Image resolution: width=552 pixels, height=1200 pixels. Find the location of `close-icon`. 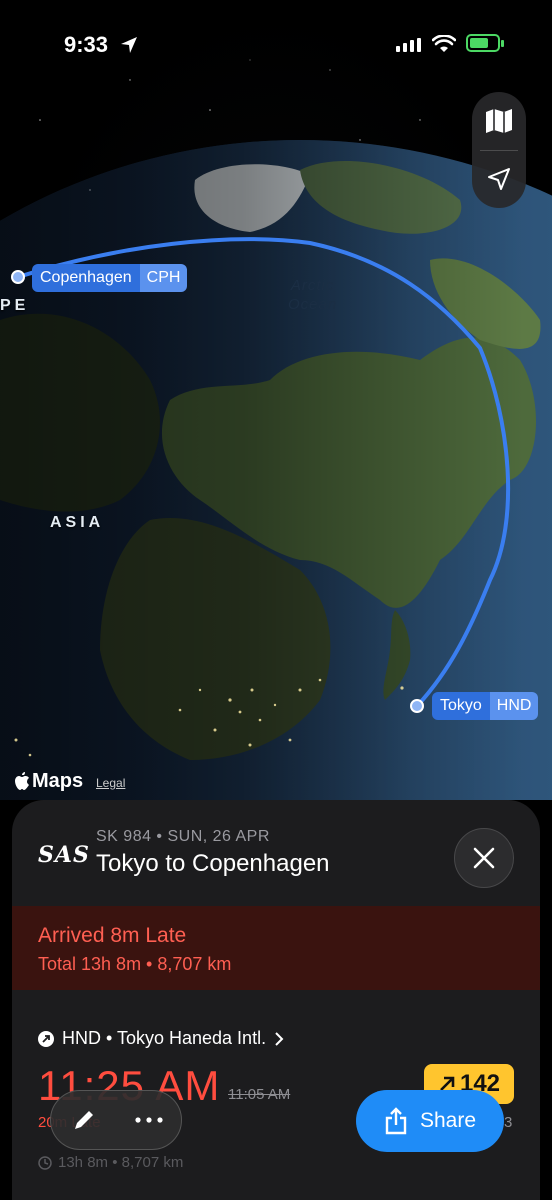

close-icon is located at coordinates (484, 858).